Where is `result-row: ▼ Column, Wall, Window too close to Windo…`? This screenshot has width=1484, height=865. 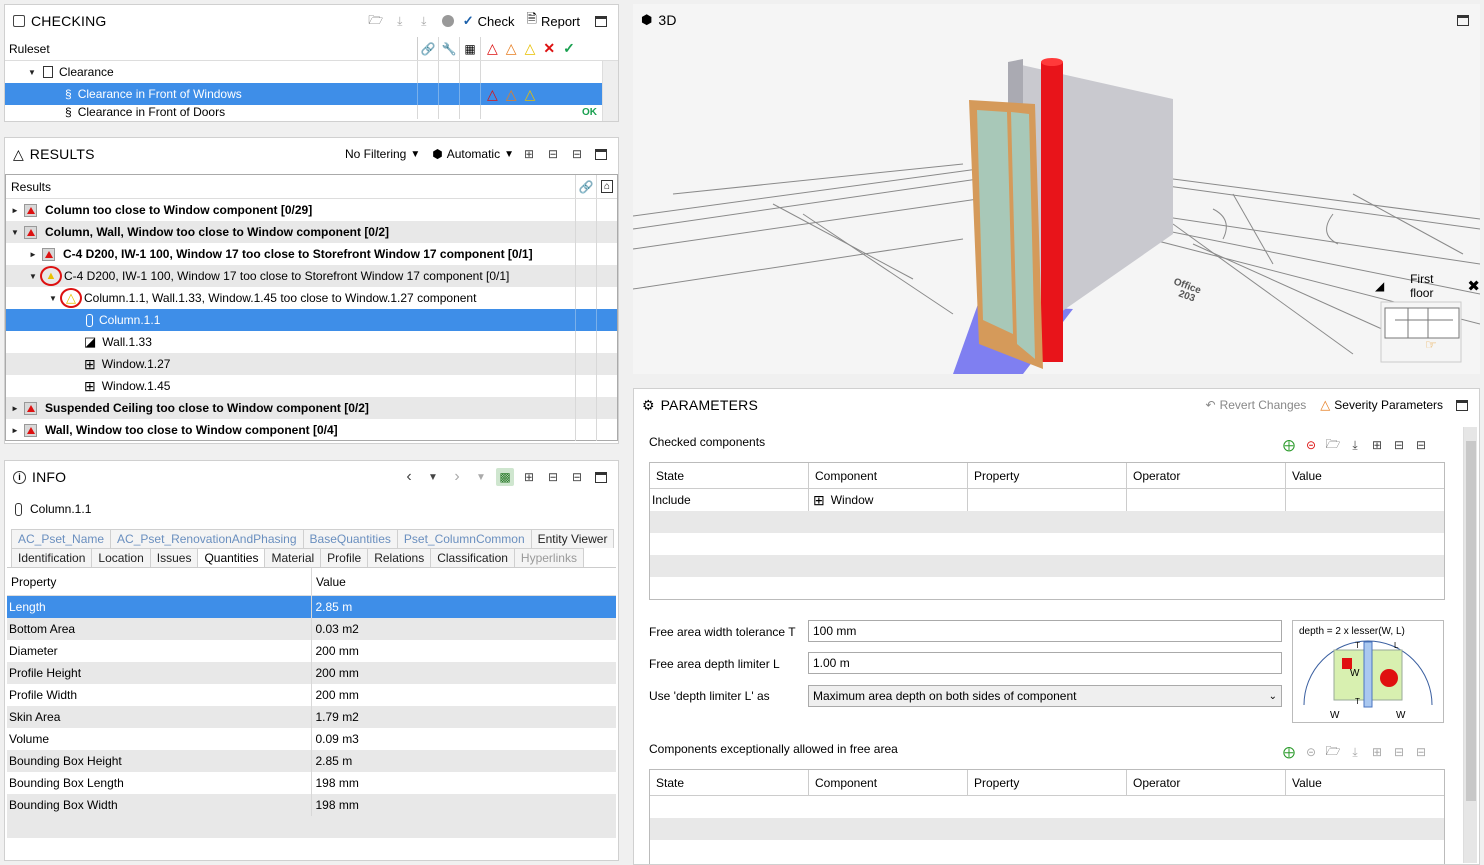
result-row: ▼ Column, Wall, Window too close to Windo… is located at coordinates (311, 232).